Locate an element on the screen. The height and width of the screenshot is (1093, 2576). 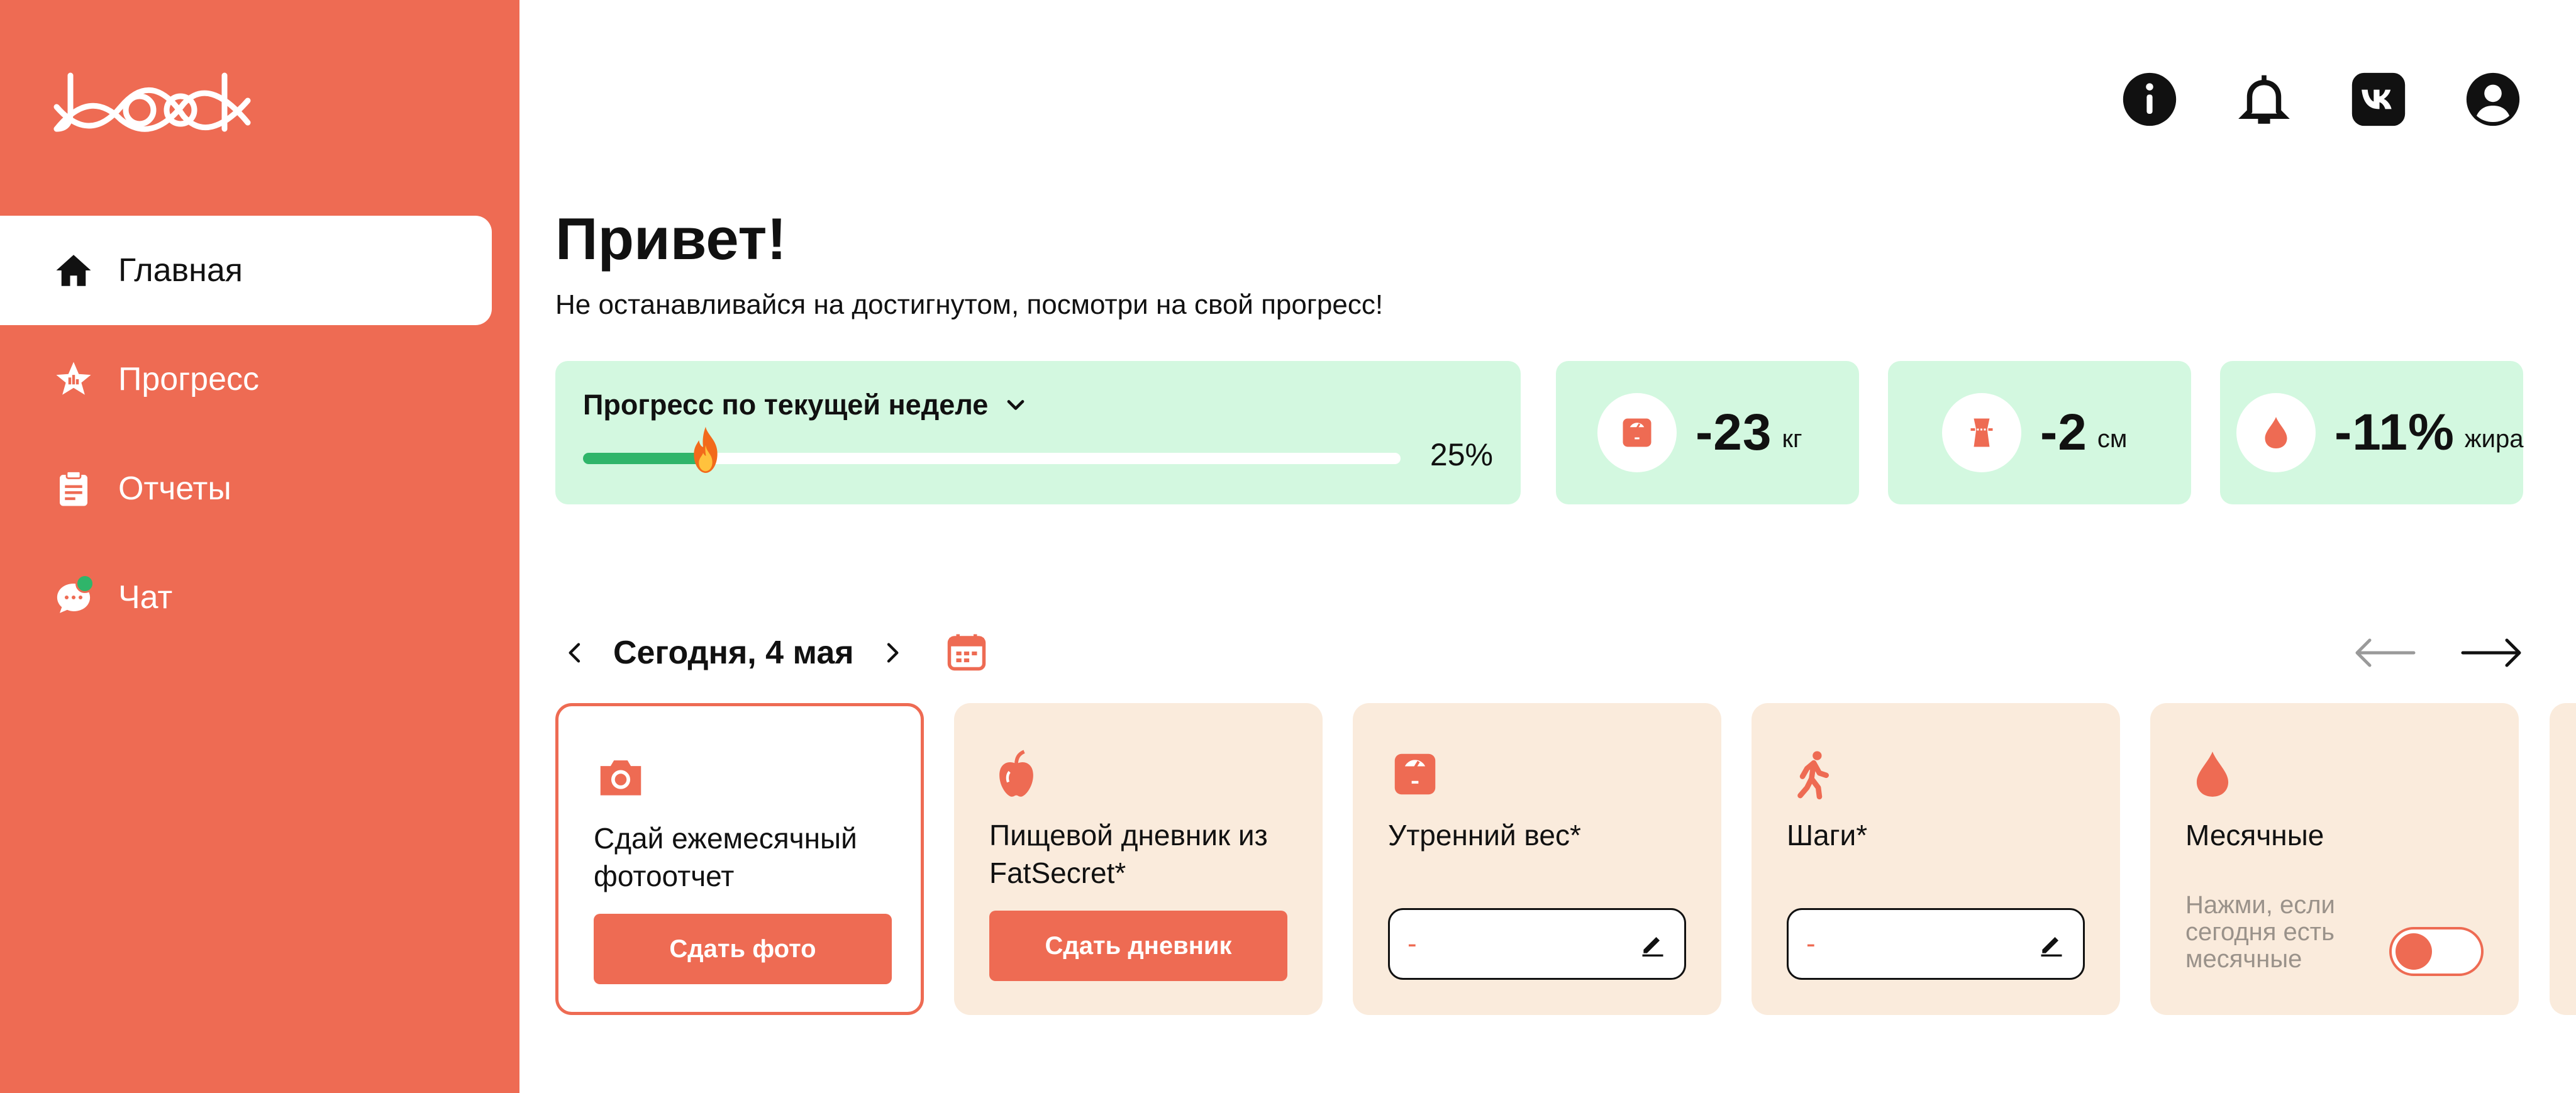
apple-icon is located at coordinates (1016, 774).